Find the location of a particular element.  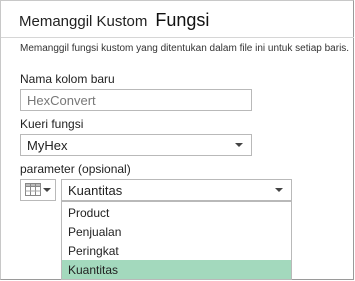

parameter-label: parameter (opsional) is located at coordinates (75, 169).